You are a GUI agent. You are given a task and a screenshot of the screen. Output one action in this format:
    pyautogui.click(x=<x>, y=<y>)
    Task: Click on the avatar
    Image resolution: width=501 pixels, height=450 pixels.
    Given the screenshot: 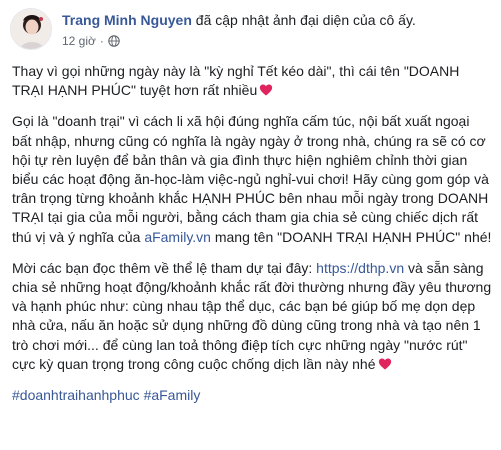 What is the action you would take?
    pyautogui.click(x=31, y=29)
    